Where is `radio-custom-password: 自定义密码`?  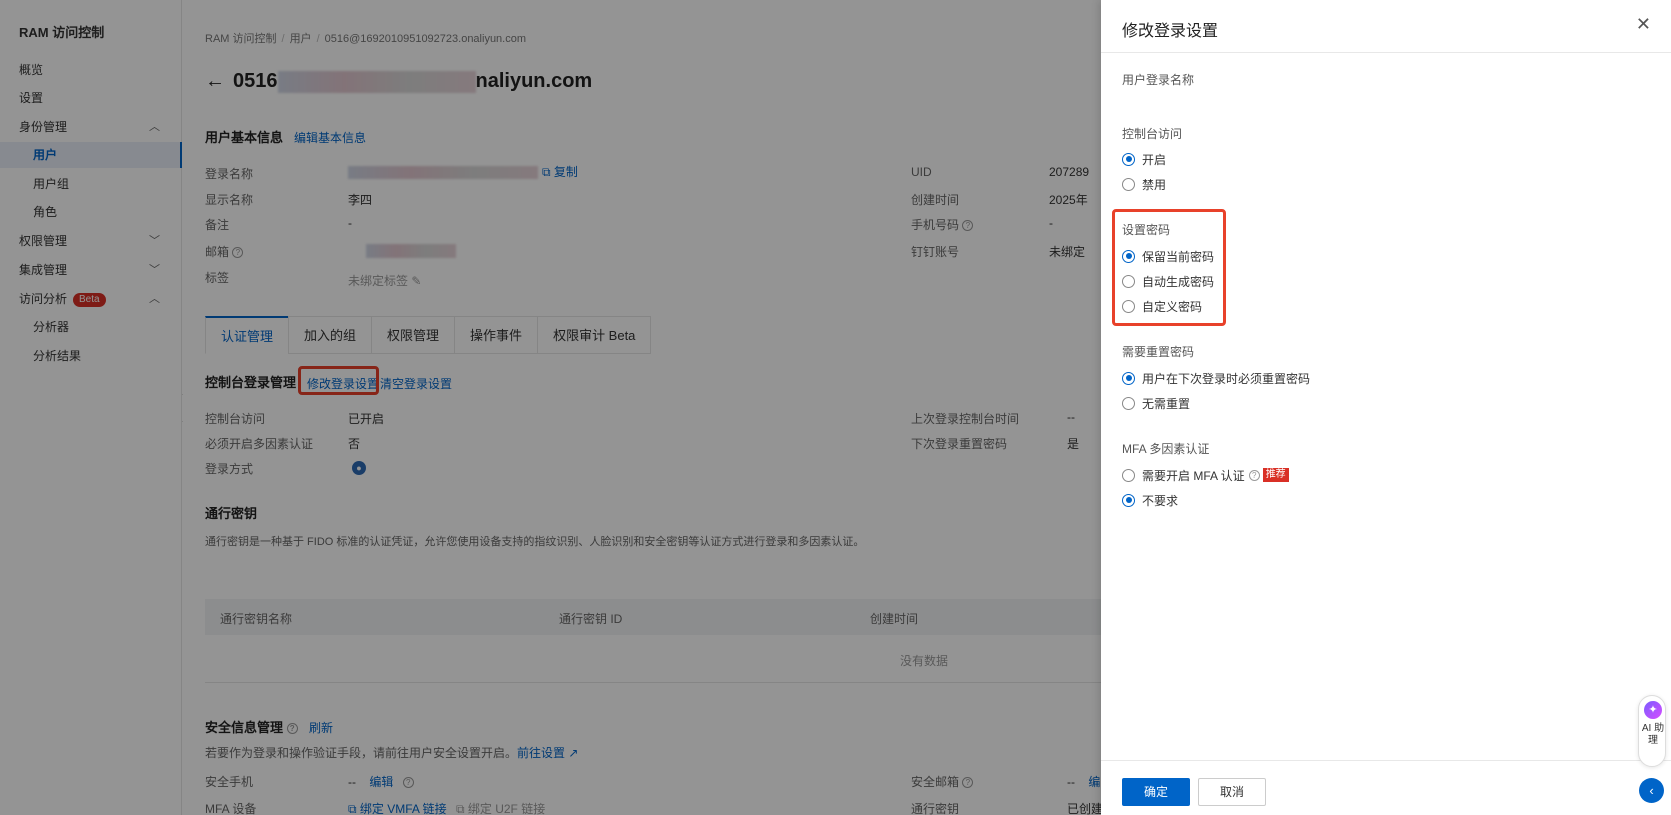
radio-custom-password: 自定义密码 is located at coordinates (1162, 306).